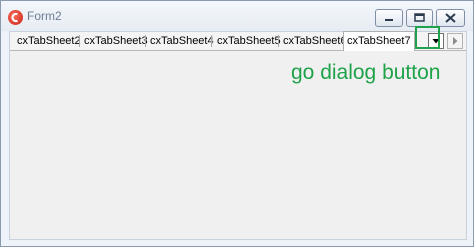 The height and width of the screenshot is (247, 474). Describe the element at coordinates (44, 16) in the screenshot. I see `window-title: Form2` at that location.